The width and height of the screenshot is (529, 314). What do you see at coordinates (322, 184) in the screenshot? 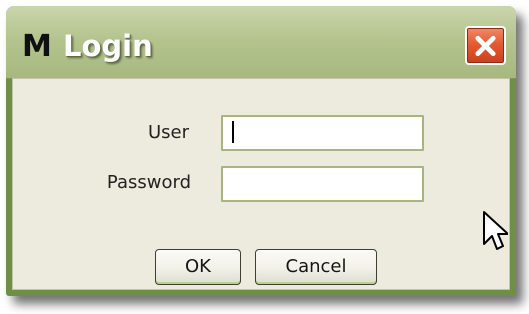
I see `password-field` at bounding box center [322, 184].